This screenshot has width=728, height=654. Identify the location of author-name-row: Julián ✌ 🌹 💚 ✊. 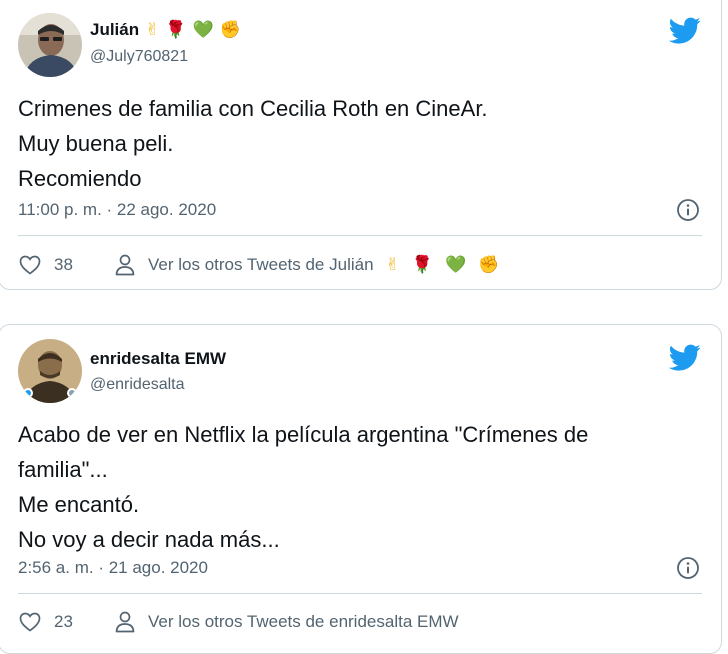
(165, 30).